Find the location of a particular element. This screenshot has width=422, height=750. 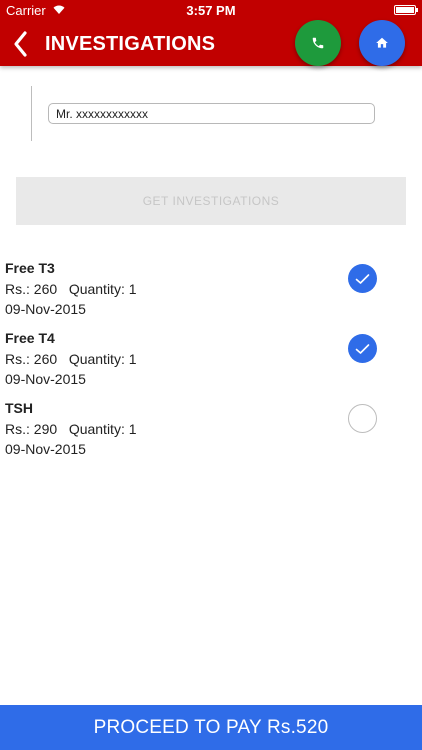

status-bar: Carrier 3:57 PM is located at coordinates (211, 10).